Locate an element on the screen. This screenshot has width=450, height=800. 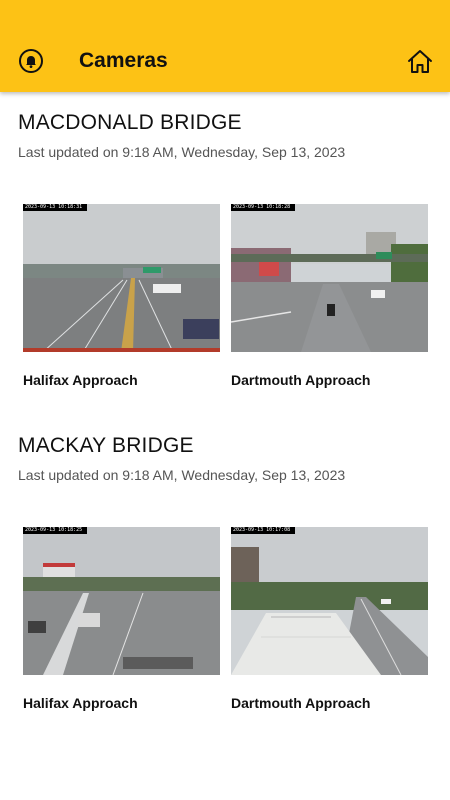
home-icon is located at coordinates (420, 61).